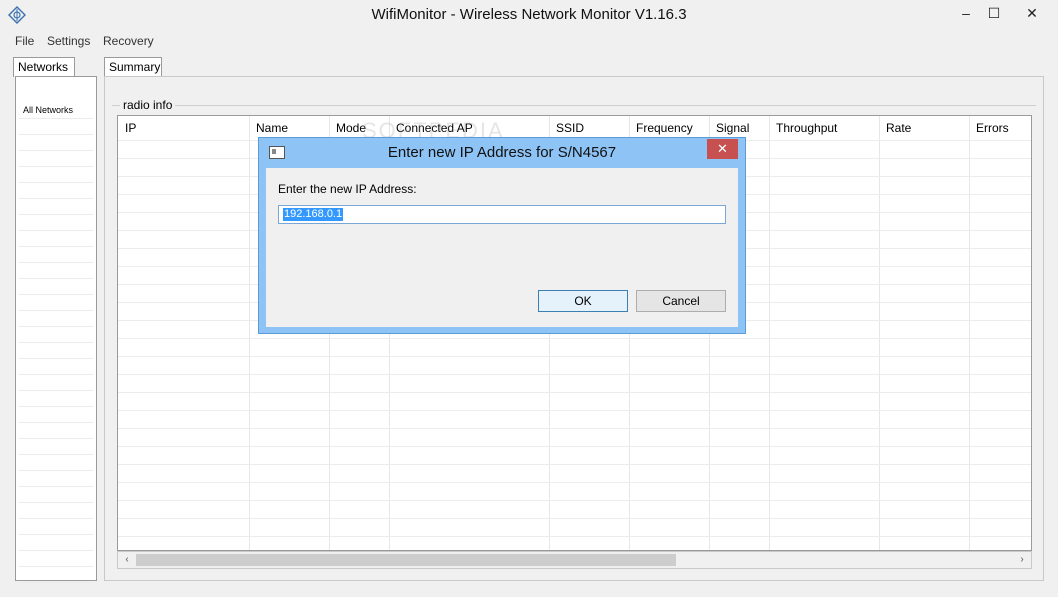 This screenshot has width=1058, height=597. Describe the element at coordinates (44, 67) in the screenshot. I see `tab-networks: Networks` at that location.